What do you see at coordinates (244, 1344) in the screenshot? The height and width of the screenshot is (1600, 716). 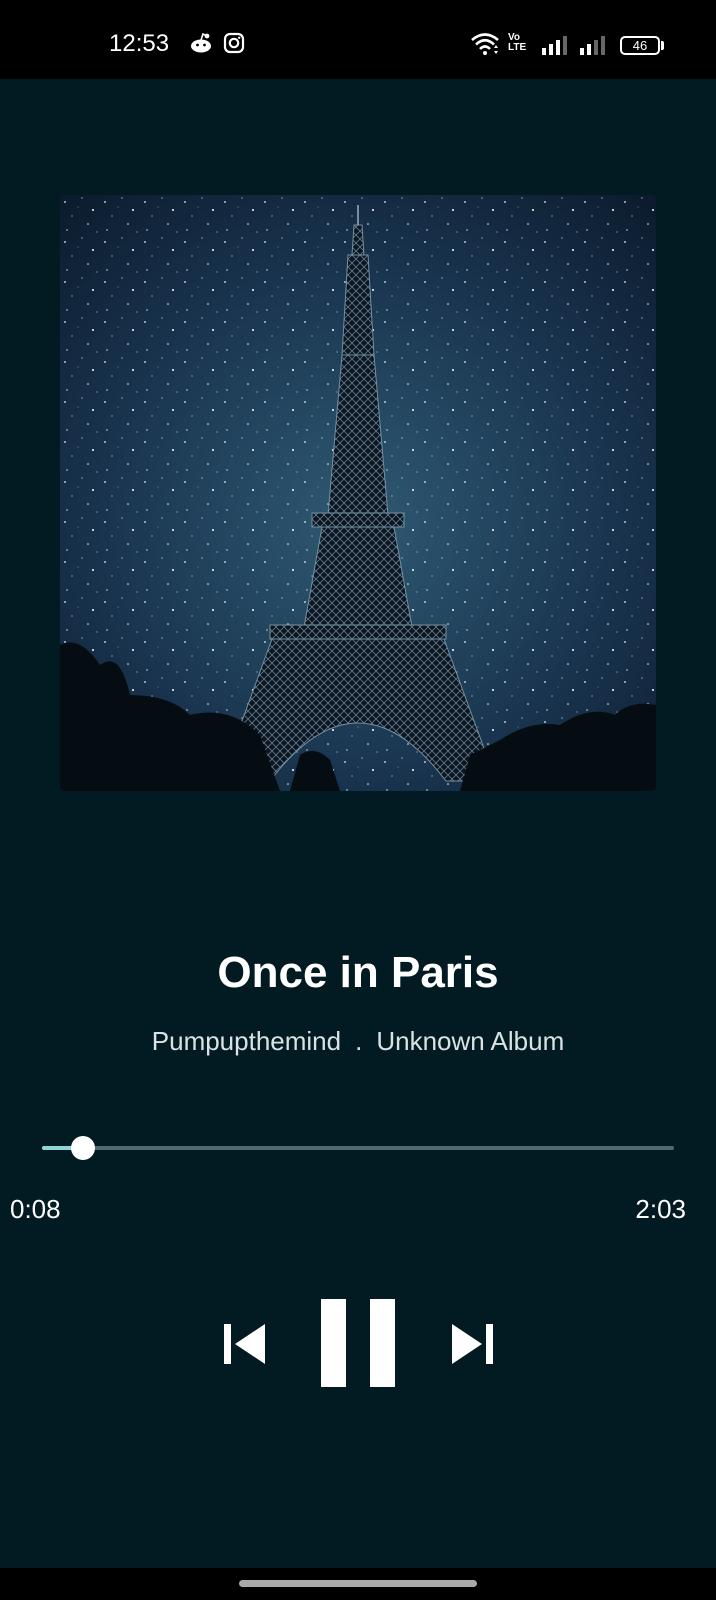 I see `skip-previous-icon` at bounding box center [244, 1344].